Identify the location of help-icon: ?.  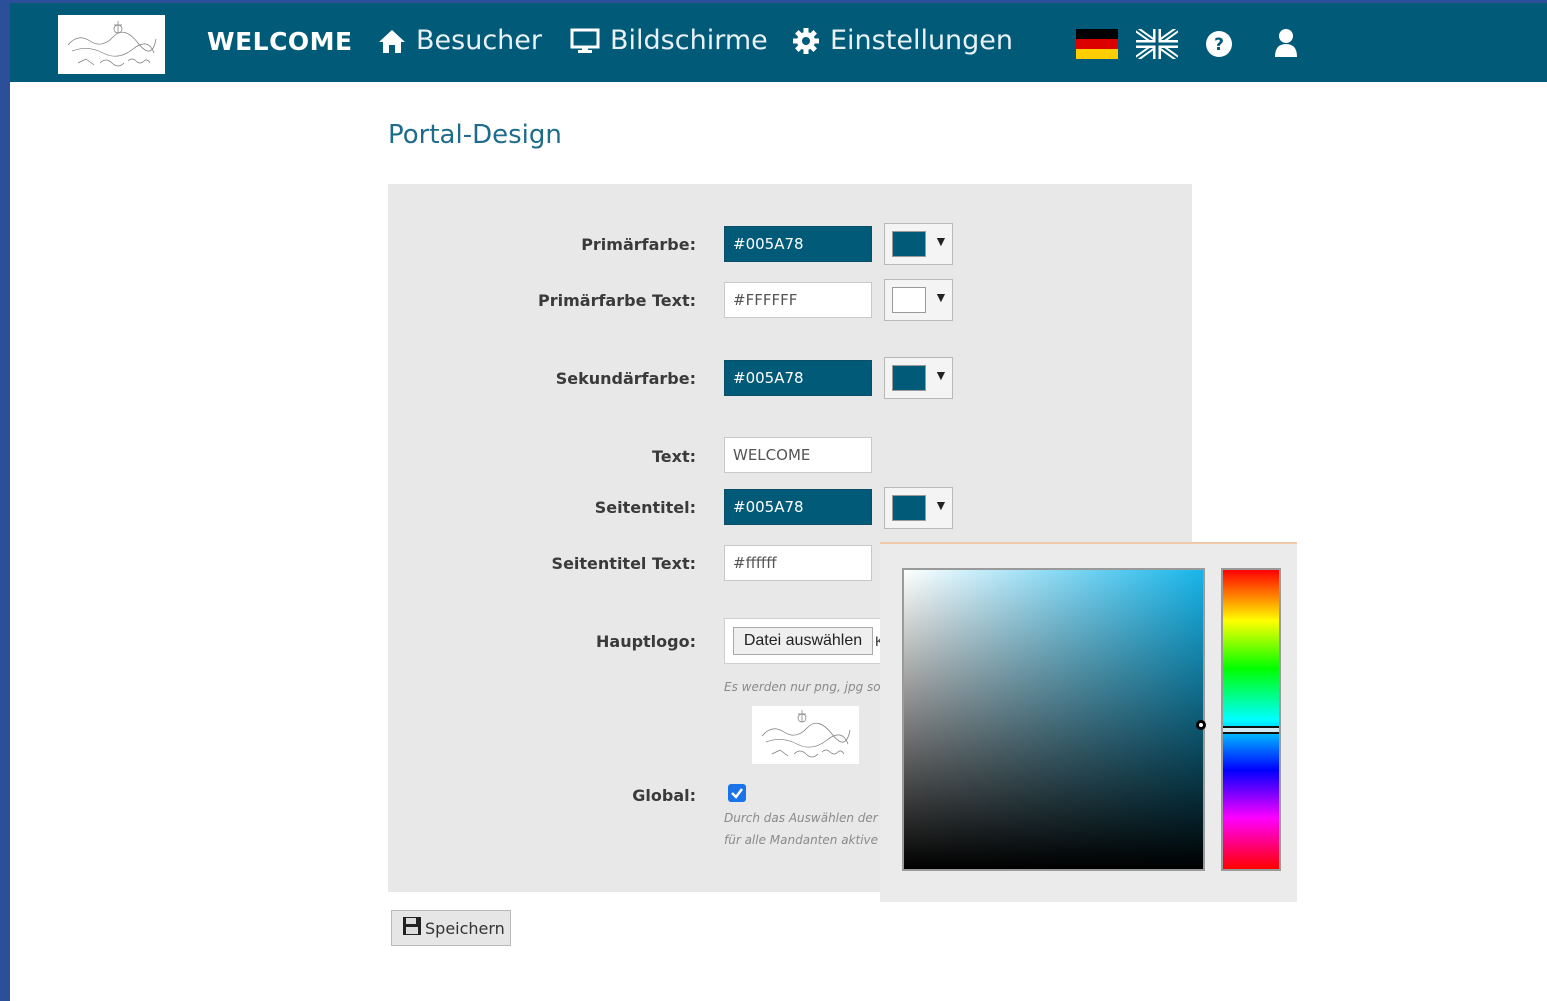
(1219, 46).